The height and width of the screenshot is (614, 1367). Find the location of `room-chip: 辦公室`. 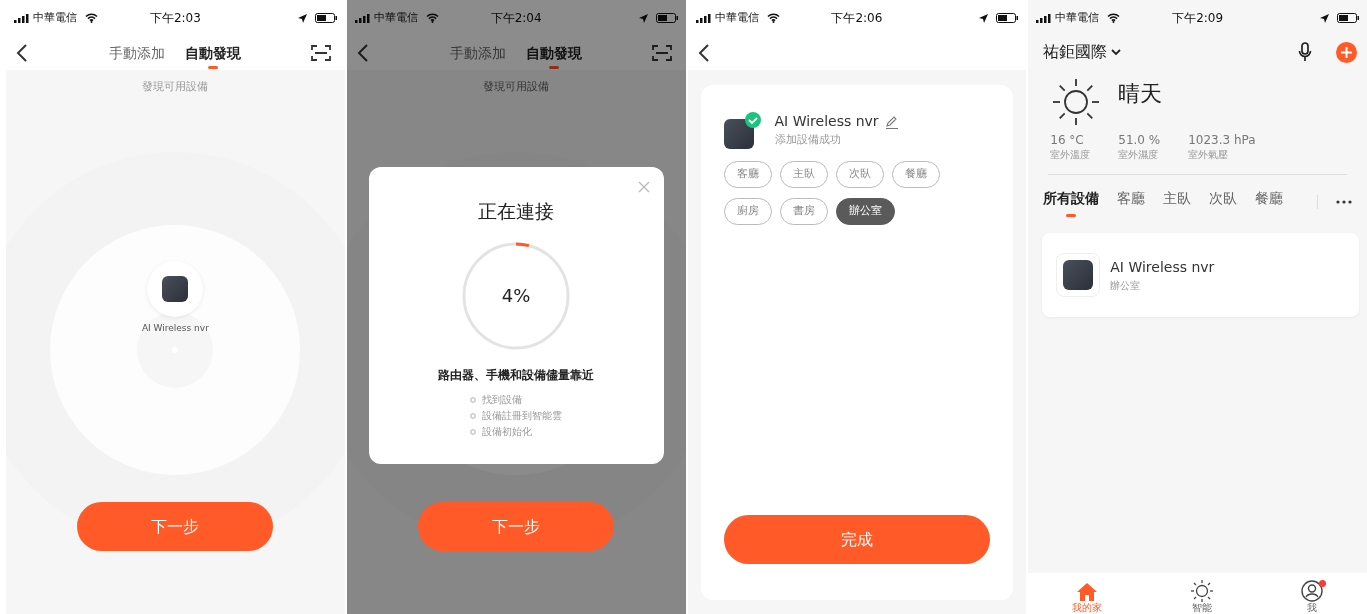

room-chip: 辦公室 is located at coordinates (865, 211).